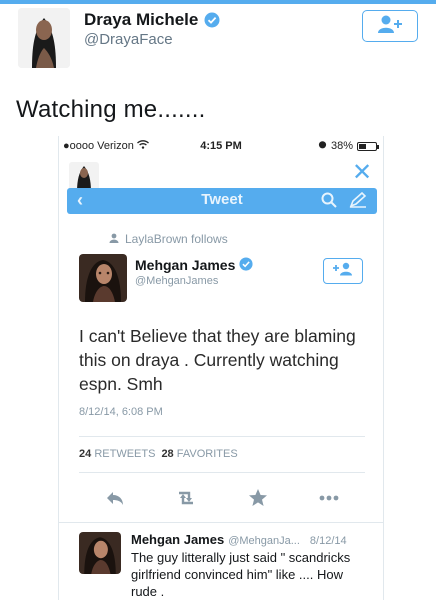  I want to click on favorite-stat: 28 FAVORITES, so click(199, 454).